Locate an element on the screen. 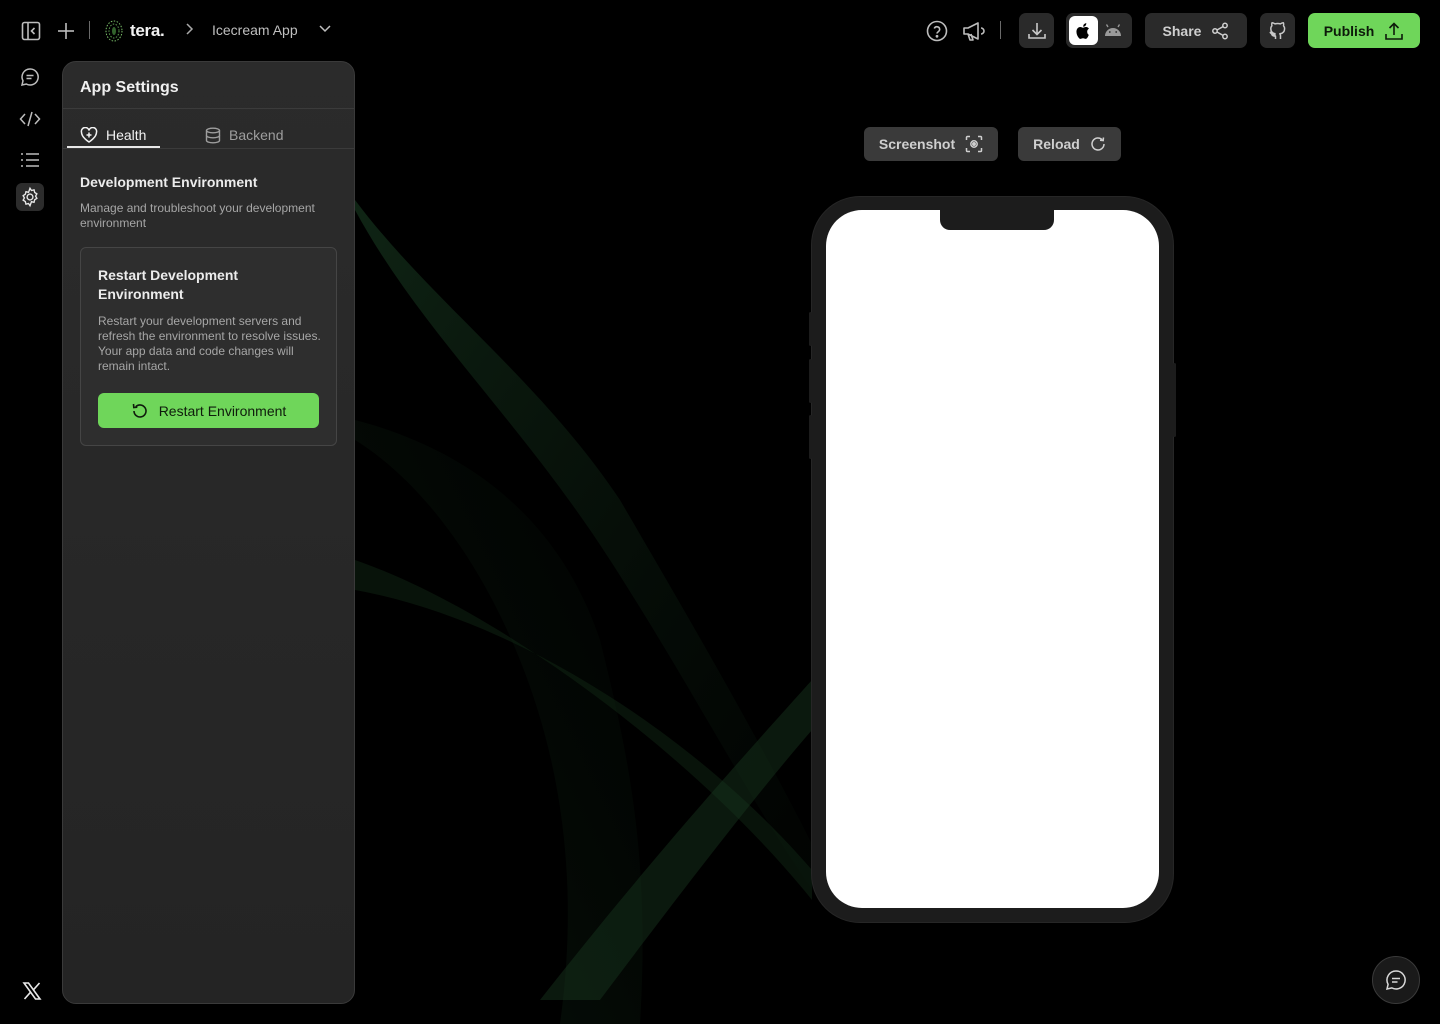 The image size is (1440, 1024). tab-backend-label: Backend is located at coordinates (256, 135).